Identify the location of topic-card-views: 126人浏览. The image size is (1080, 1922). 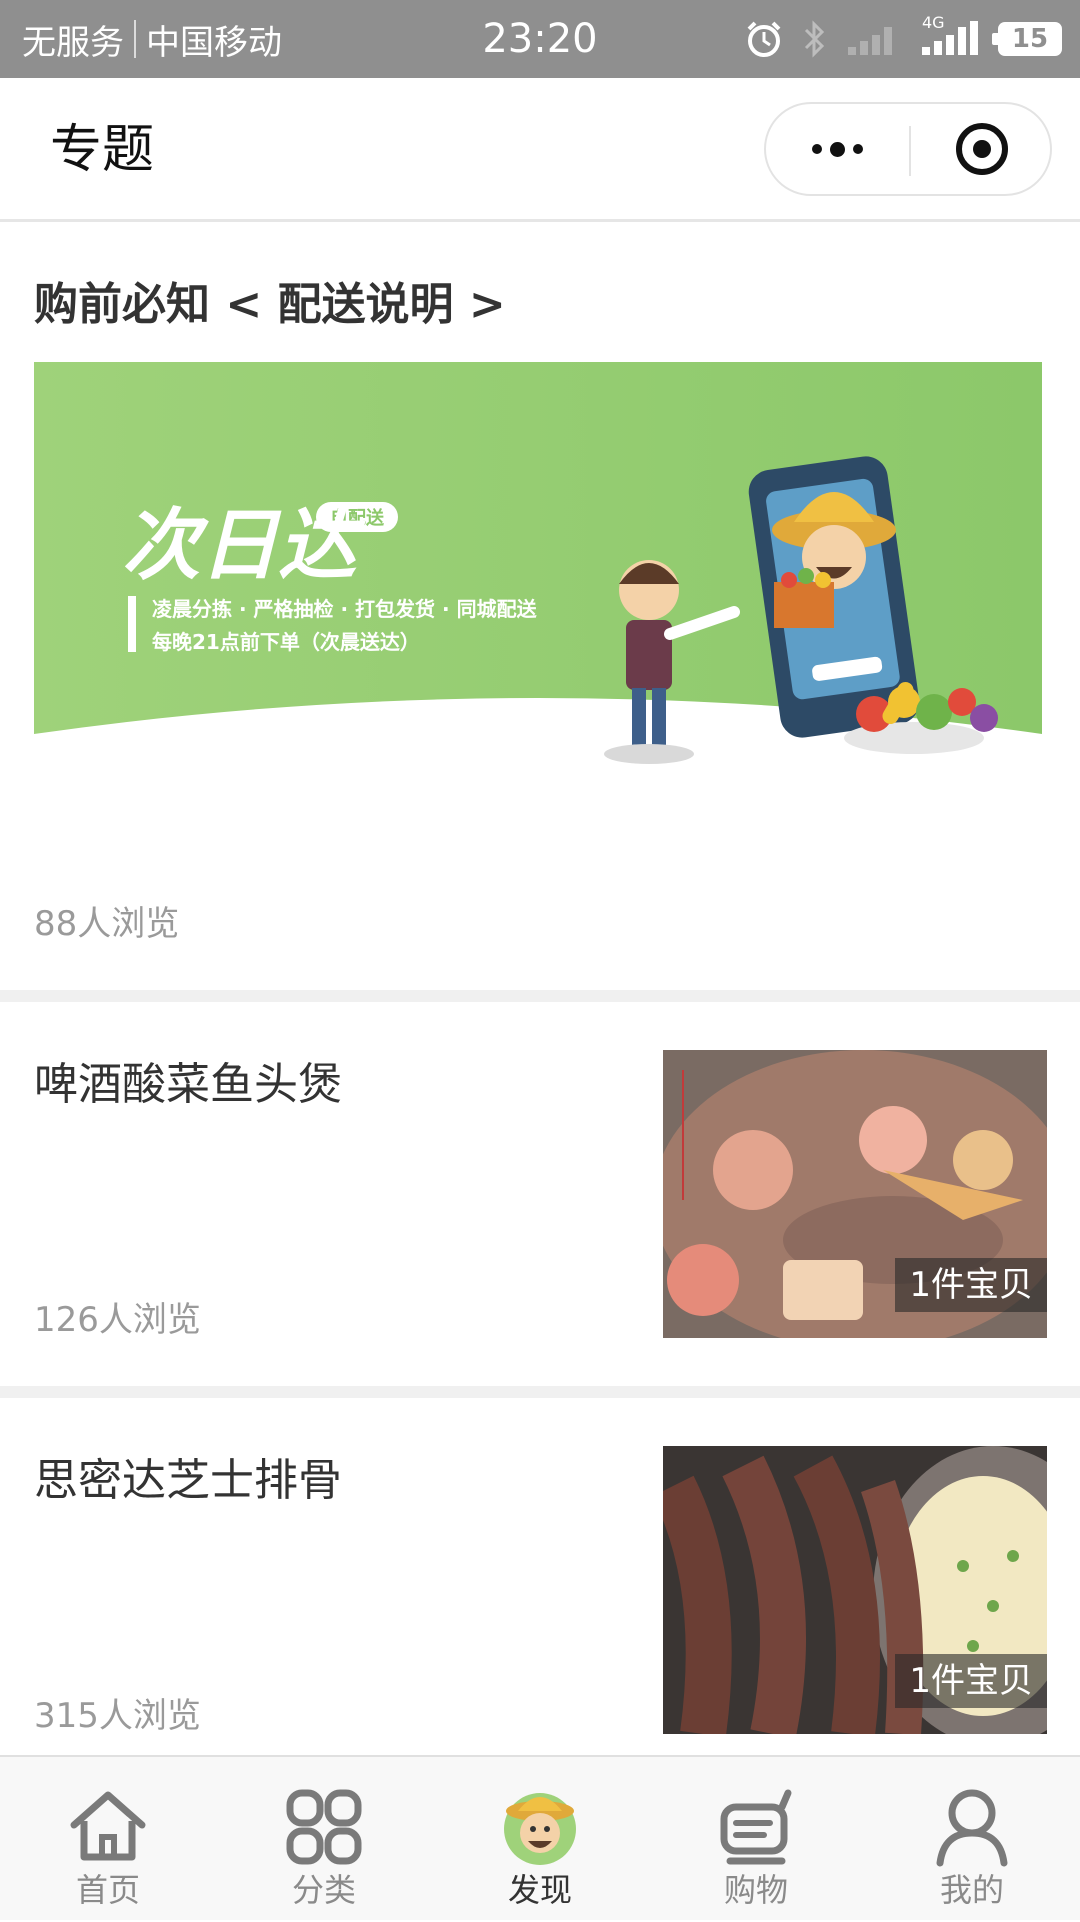
(117, 1320).